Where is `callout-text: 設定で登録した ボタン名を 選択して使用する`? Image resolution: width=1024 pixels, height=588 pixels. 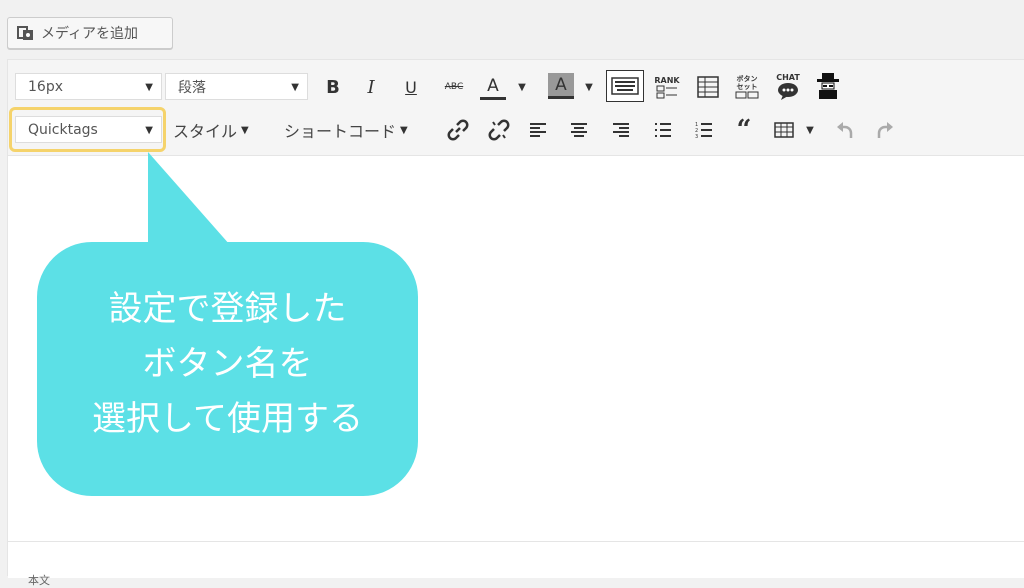
callout-text: 設定で登録した ボタン名を 選択して使用する is located at coordinates (227, 364).